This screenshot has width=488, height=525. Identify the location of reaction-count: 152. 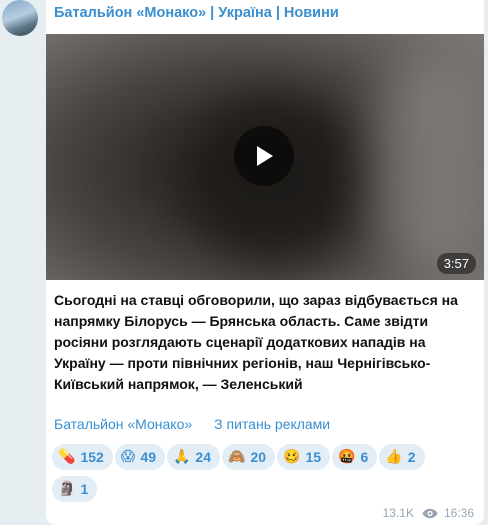
(92, 457).